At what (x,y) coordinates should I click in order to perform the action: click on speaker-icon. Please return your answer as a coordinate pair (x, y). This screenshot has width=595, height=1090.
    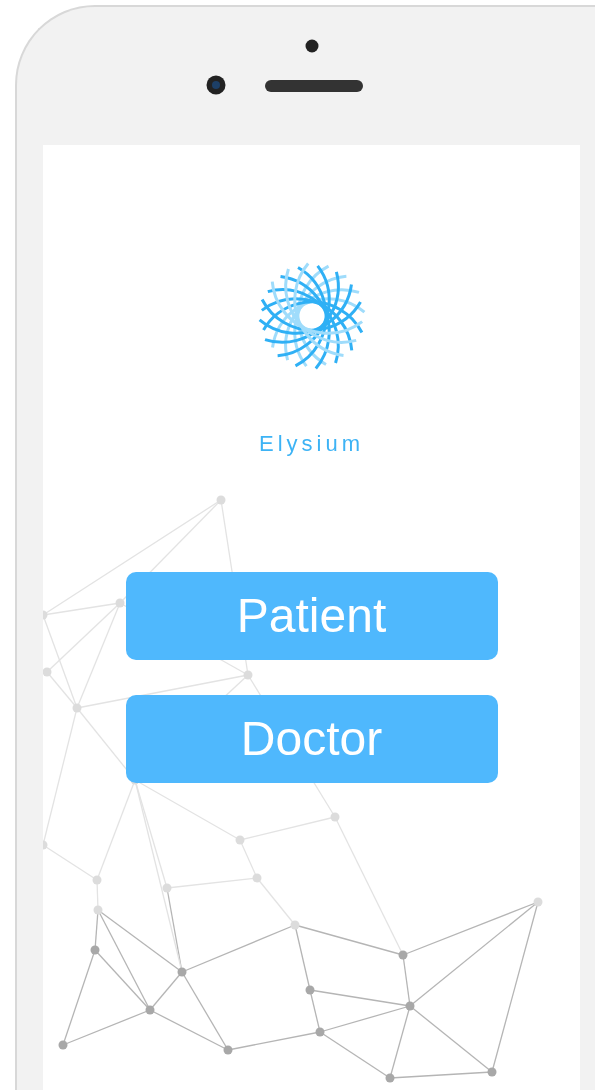
    Looking at the image, I should click on (314, 86).